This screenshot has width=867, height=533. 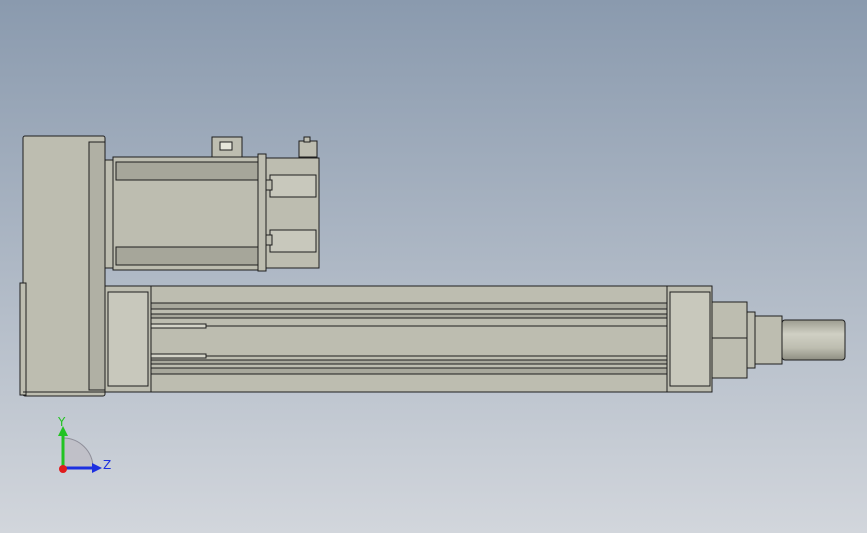 What do you see at coordinates (63, 469) in the screenshot?
I see `x-axis-origin` at bounding box center [63, 469].